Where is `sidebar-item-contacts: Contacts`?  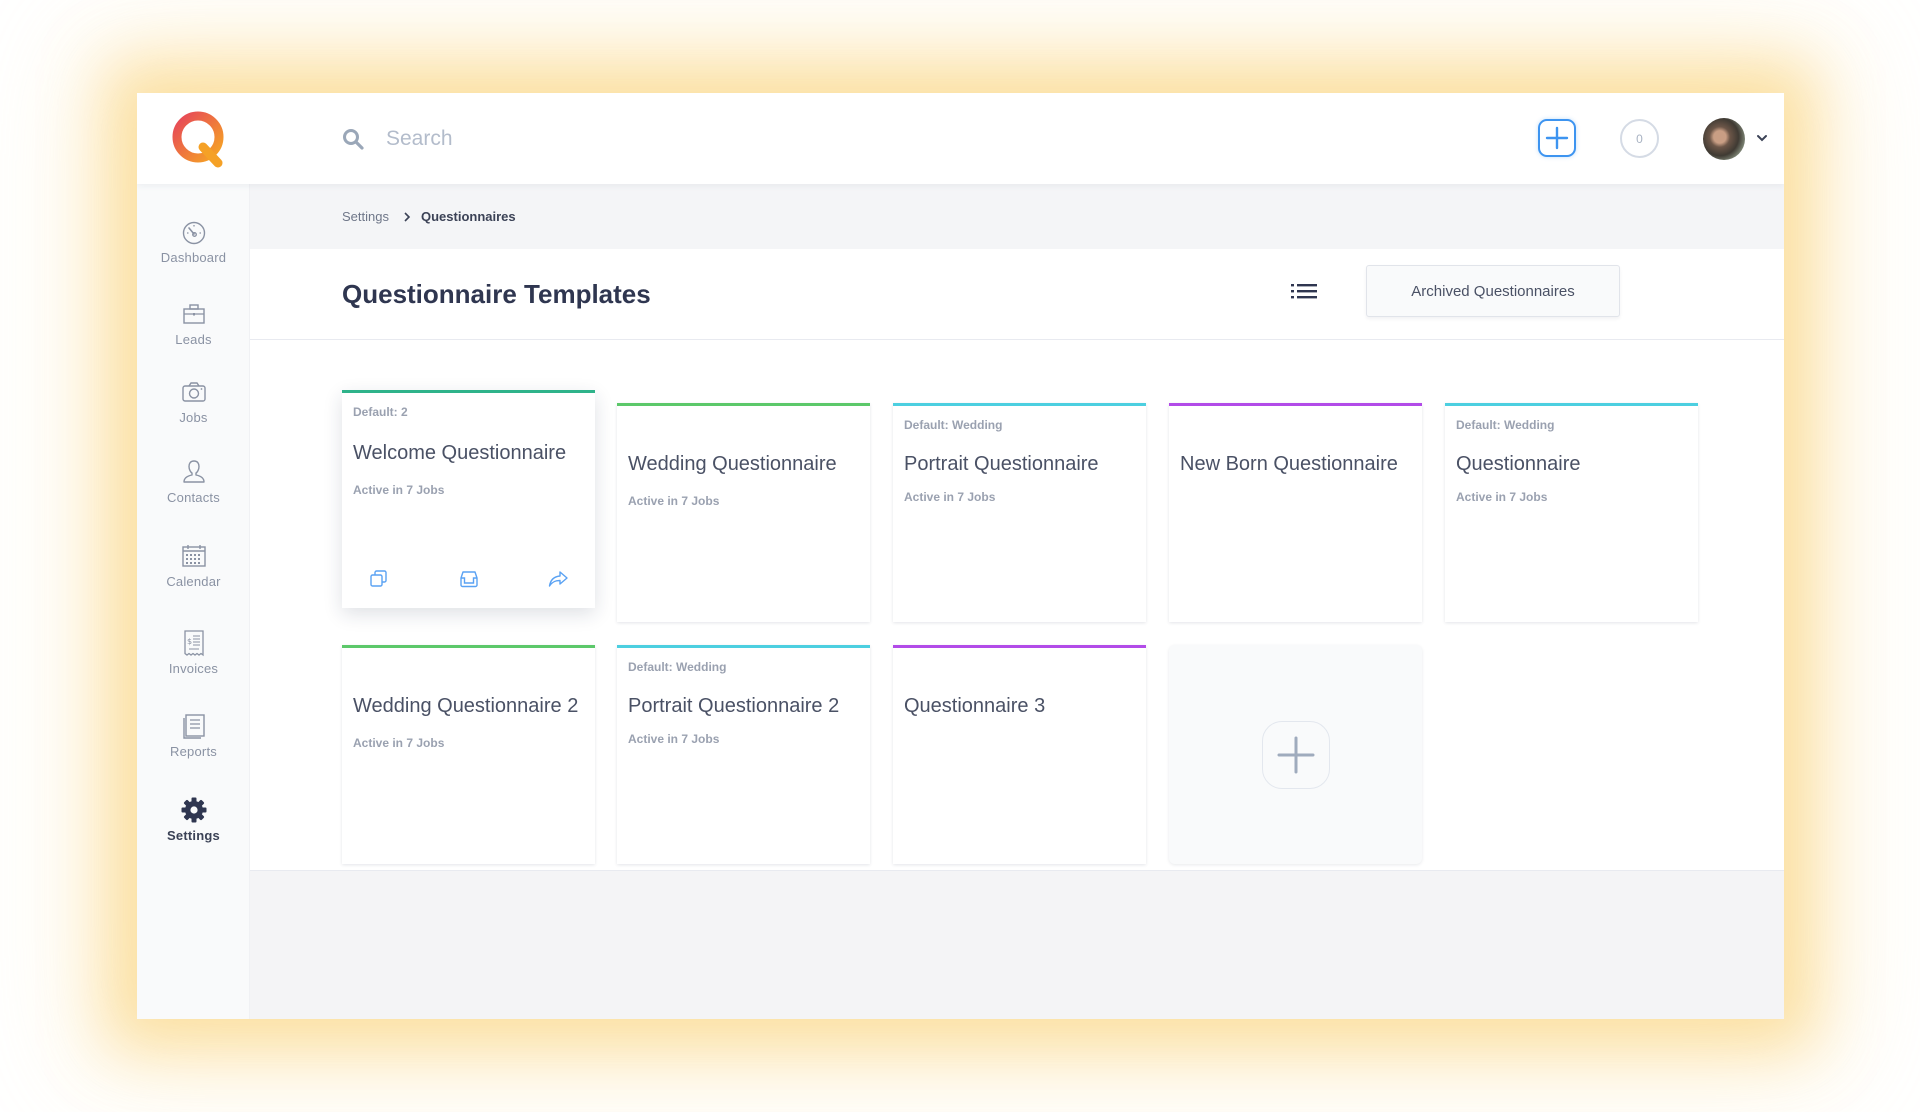
sidebar-item-contacts: Contacts is located at coordinates (193, 481).